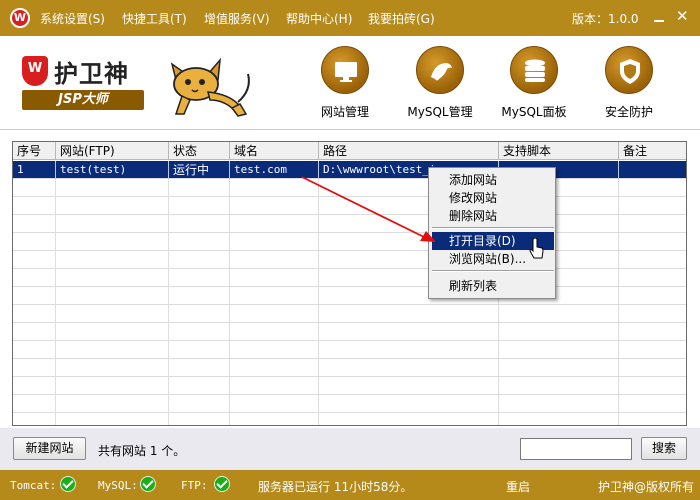  Describe the element at coordinates (84, 81) in the screenshot. I see `product-logo: 护卫神 JSP大师` at that location.